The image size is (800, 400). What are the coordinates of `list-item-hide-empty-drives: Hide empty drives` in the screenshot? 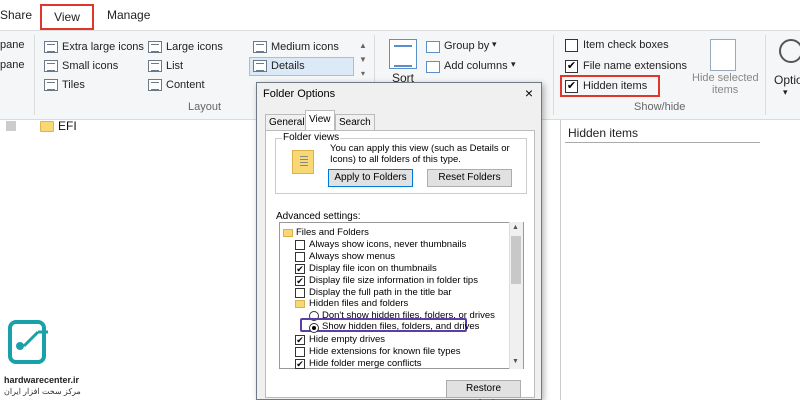 It's located at (347, 339).